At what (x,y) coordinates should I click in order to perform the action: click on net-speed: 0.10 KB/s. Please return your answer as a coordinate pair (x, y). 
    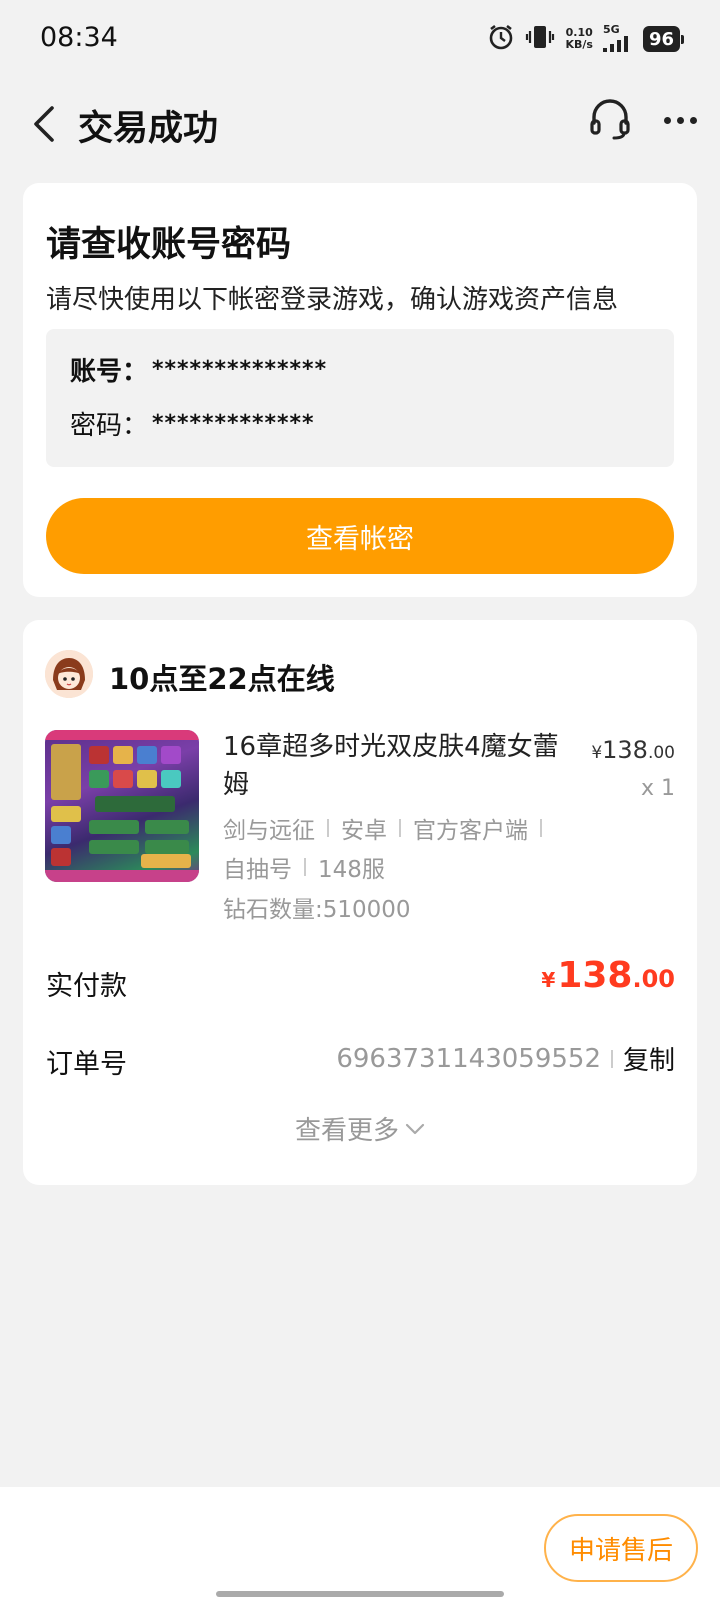
    Looking at the image, I should click on (578, 39).